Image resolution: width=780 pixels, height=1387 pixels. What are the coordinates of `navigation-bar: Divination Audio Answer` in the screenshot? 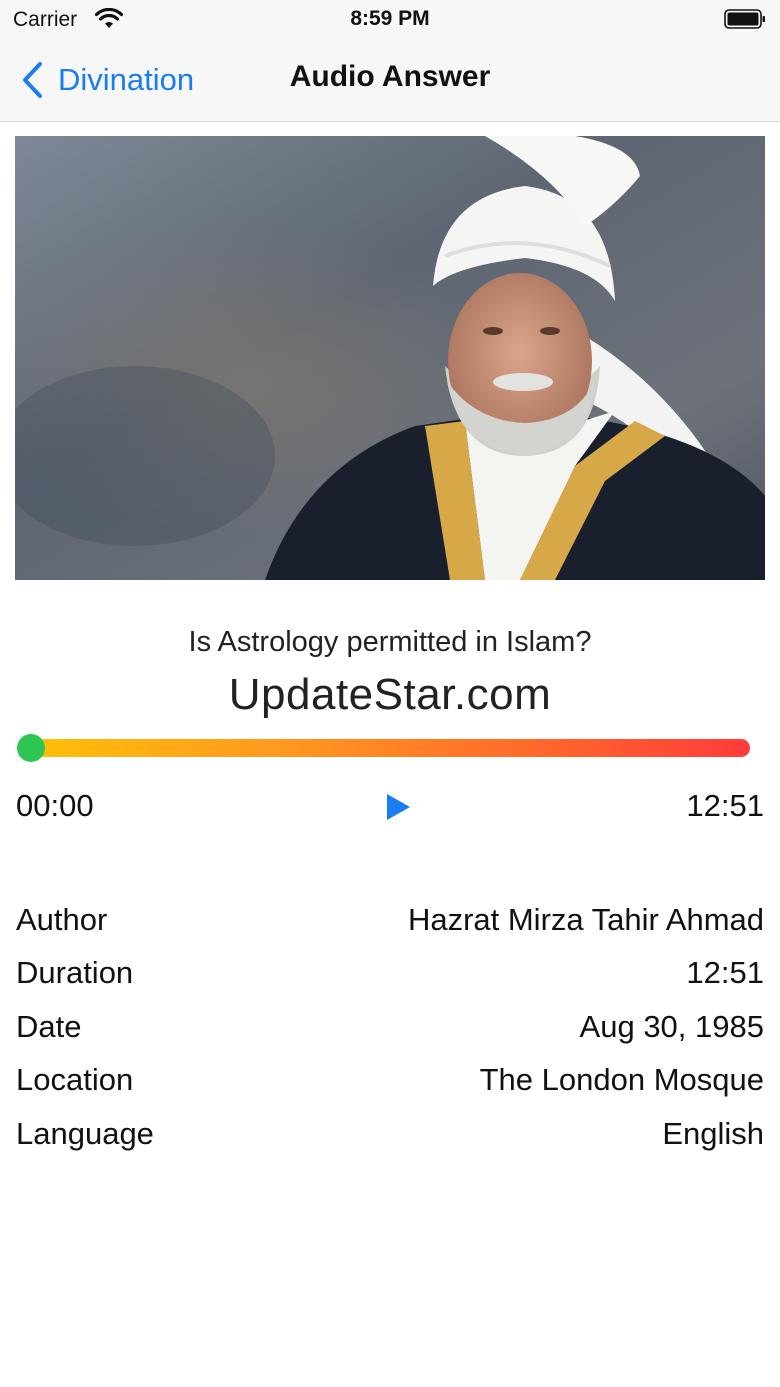 It's located at (390, 81).